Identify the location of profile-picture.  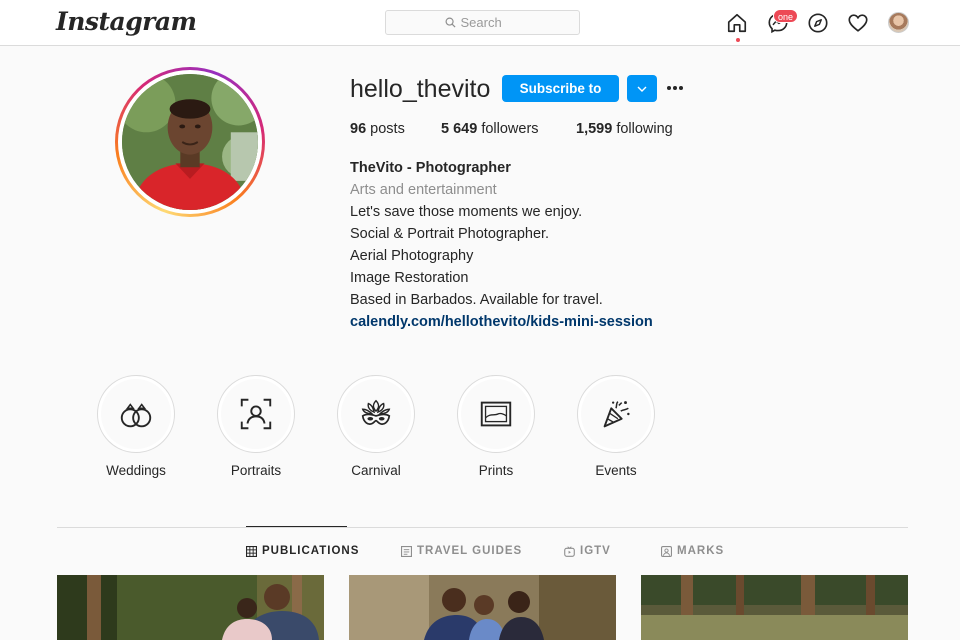
(190, 142).